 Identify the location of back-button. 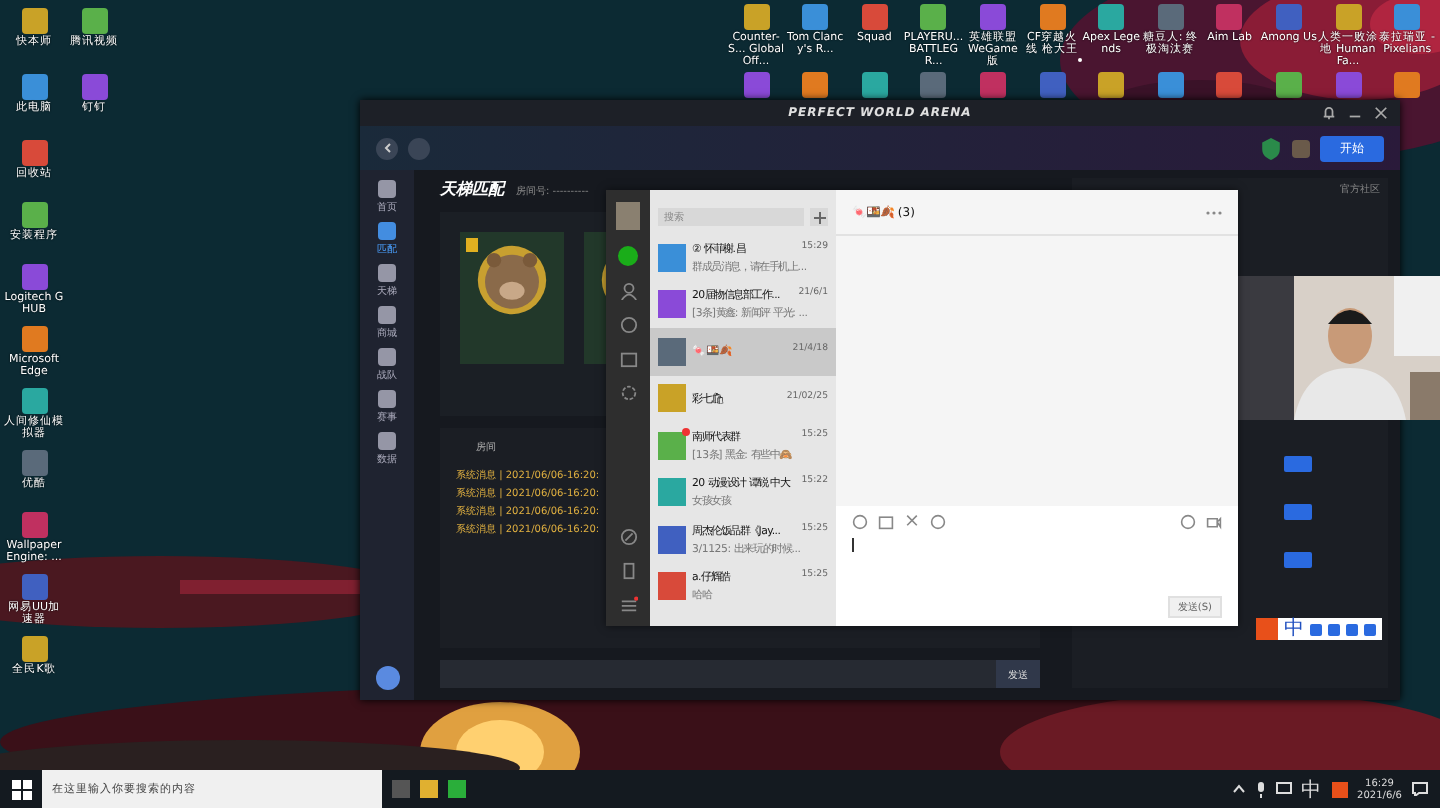
(387, 148).